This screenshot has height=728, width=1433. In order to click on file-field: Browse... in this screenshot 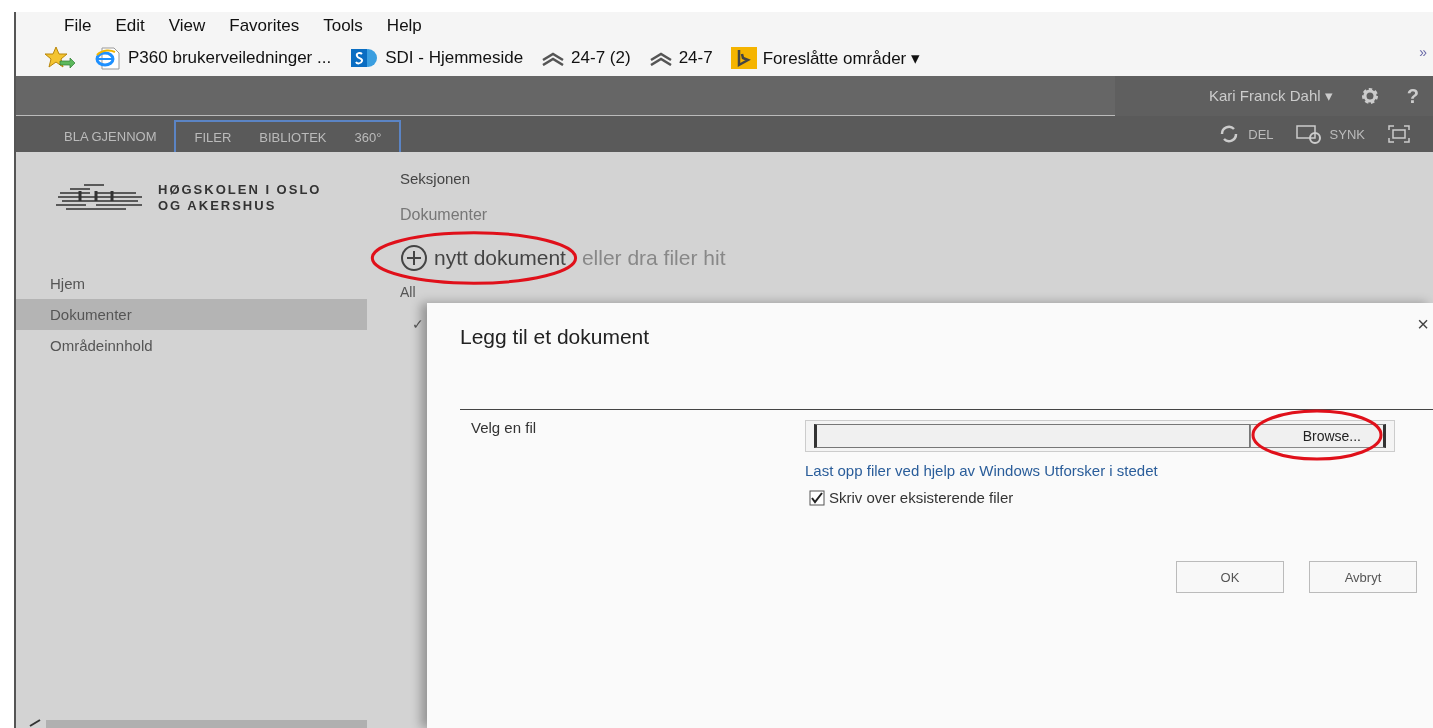, I will do `click(1100, 436)`.